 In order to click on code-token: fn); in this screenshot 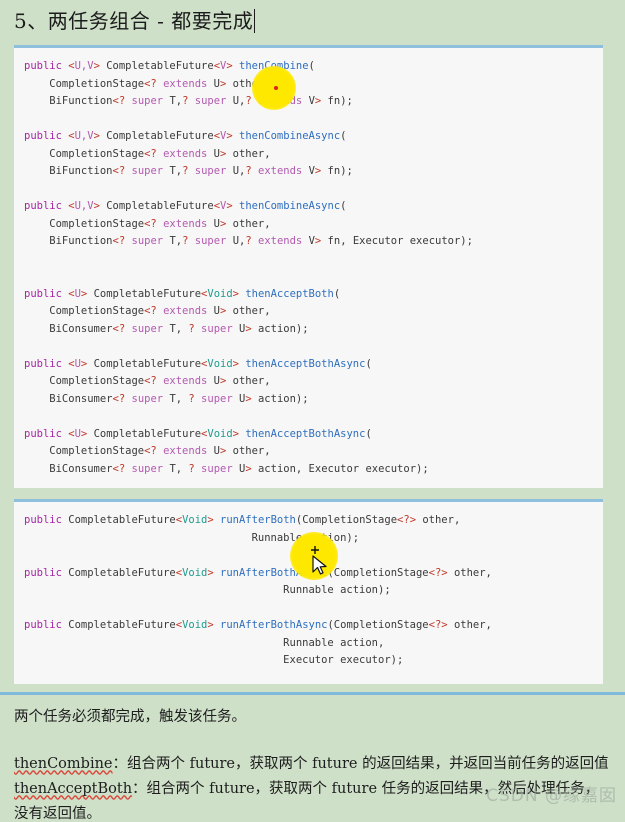, I will do `click(337, 171)`.